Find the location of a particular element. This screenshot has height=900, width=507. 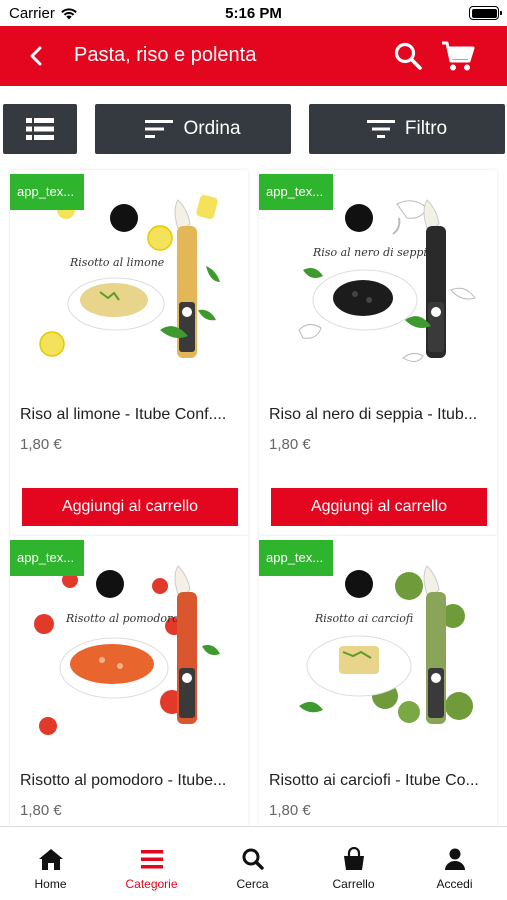

filter-label: Filtro is located at coordinates (426, 128).